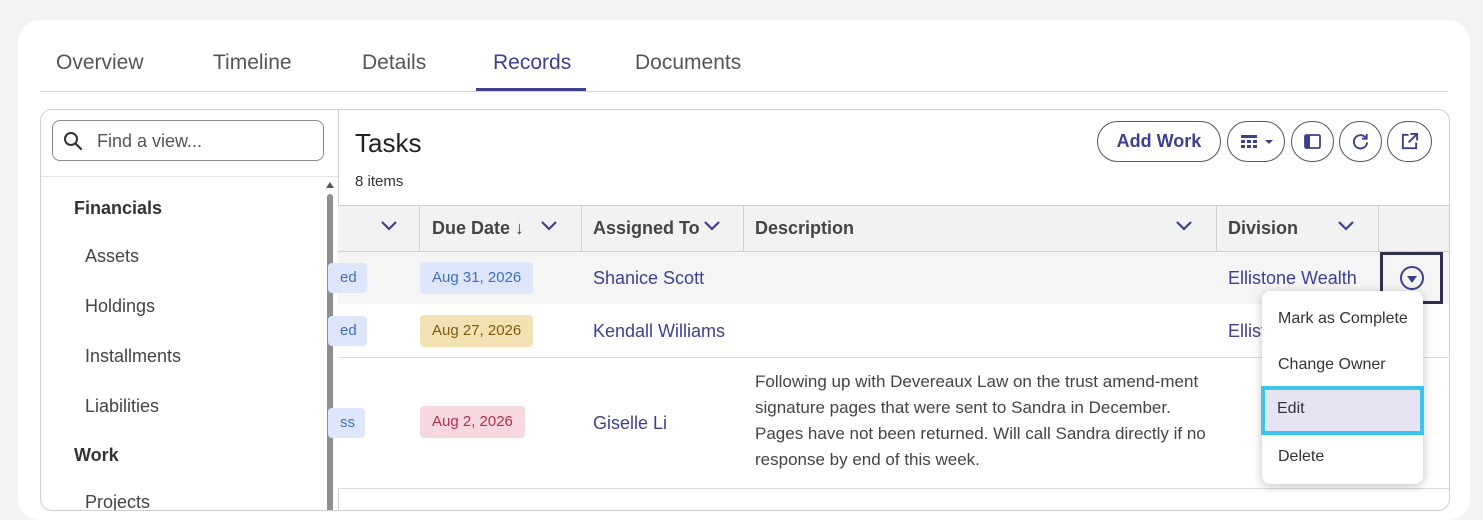  I want to click on sidebar-item-liabilities: Liabilities, so click(122, 406).